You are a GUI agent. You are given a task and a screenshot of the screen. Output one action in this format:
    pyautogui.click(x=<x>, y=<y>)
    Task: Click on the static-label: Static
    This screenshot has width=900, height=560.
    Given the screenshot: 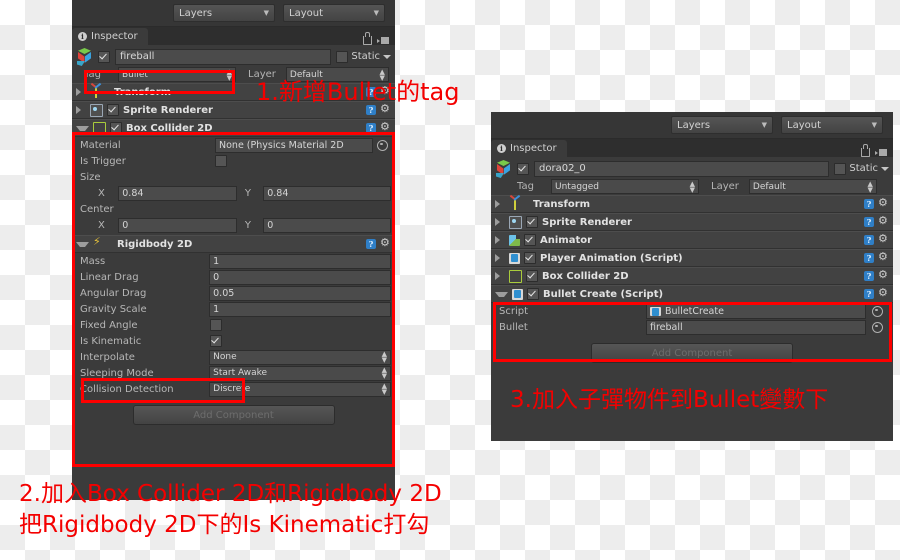 What is the action you would take?
    pyautogui.click(x=365, y=56)
    